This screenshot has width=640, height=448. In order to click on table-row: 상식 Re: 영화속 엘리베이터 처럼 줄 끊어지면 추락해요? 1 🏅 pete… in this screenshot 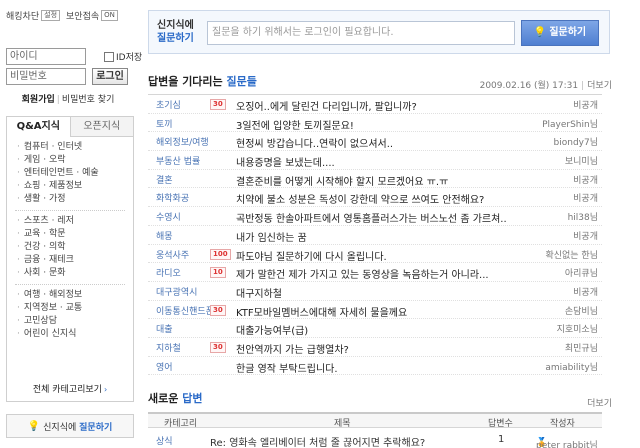, I will do `click(375, 439)`.